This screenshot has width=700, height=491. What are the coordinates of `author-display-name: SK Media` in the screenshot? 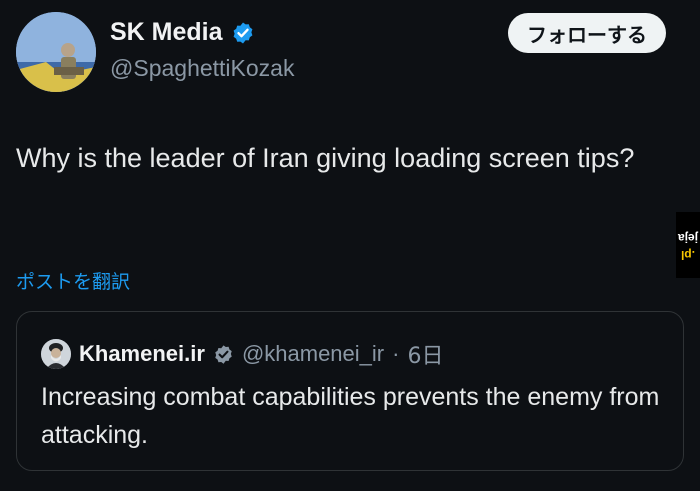 It's located at (166, 32).